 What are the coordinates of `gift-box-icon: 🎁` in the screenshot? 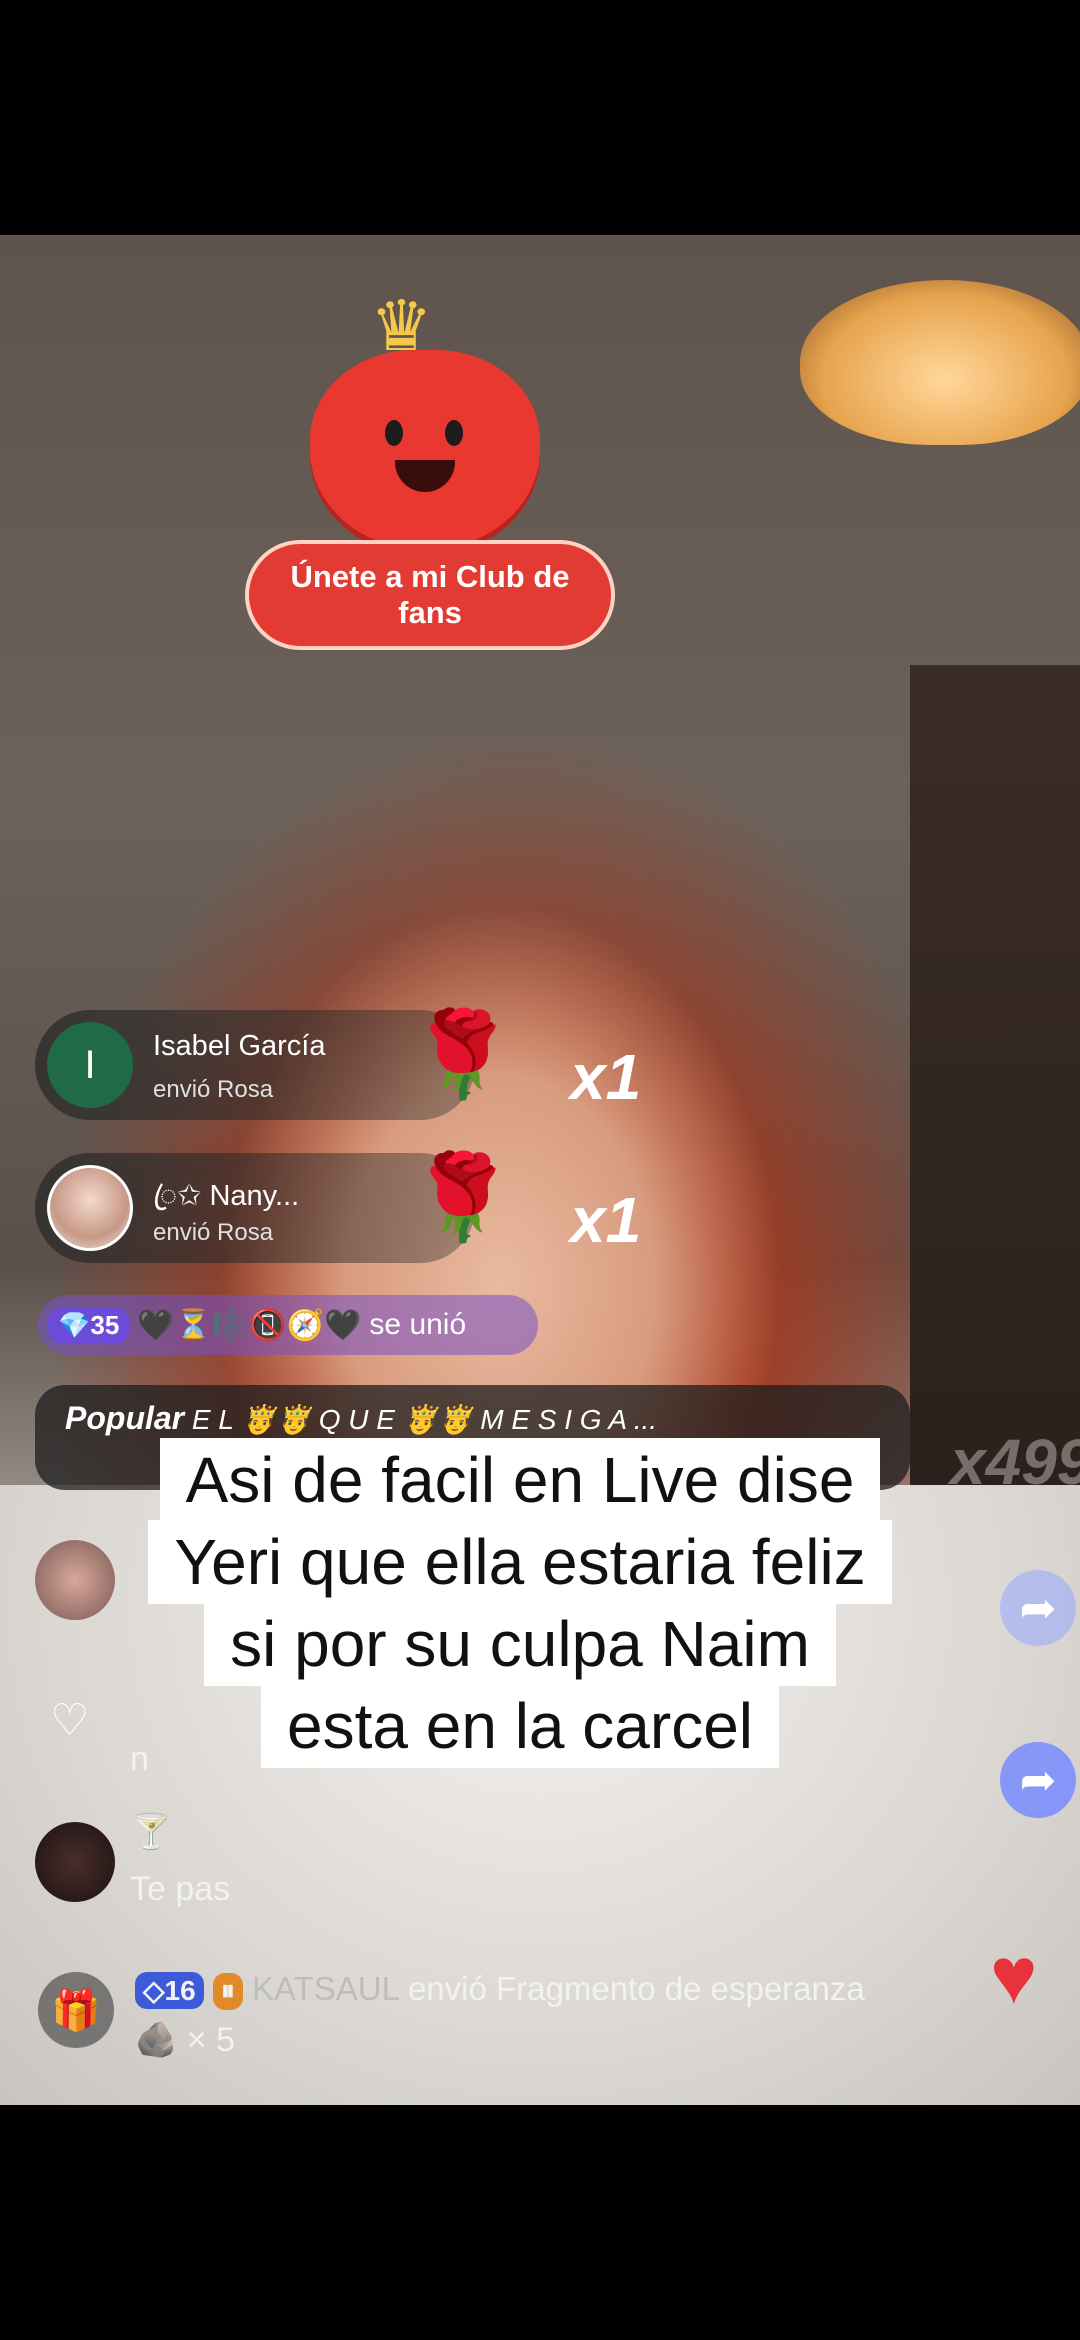 It's located at (76, 2010).